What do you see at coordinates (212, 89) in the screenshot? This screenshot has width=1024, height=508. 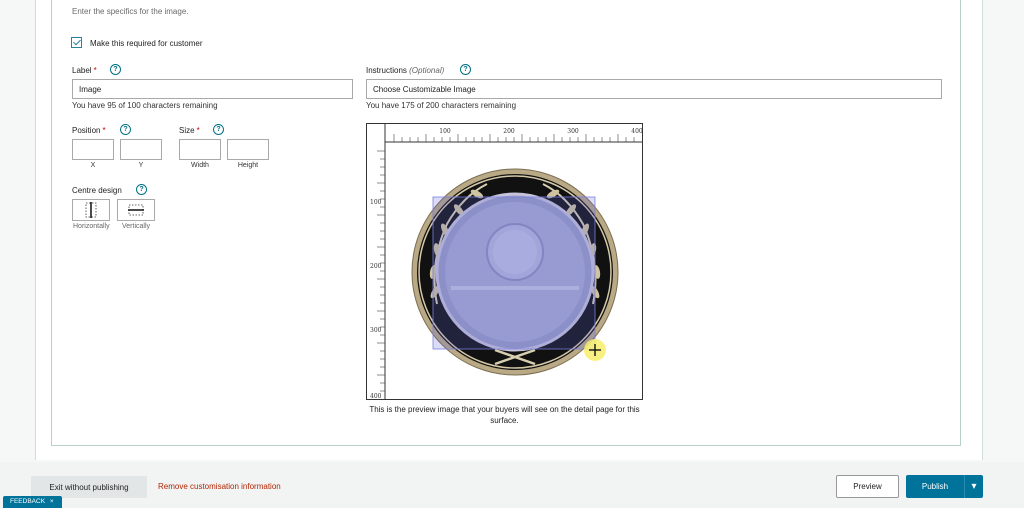 I see `label-input: Image` at bounding box center [212, 89].